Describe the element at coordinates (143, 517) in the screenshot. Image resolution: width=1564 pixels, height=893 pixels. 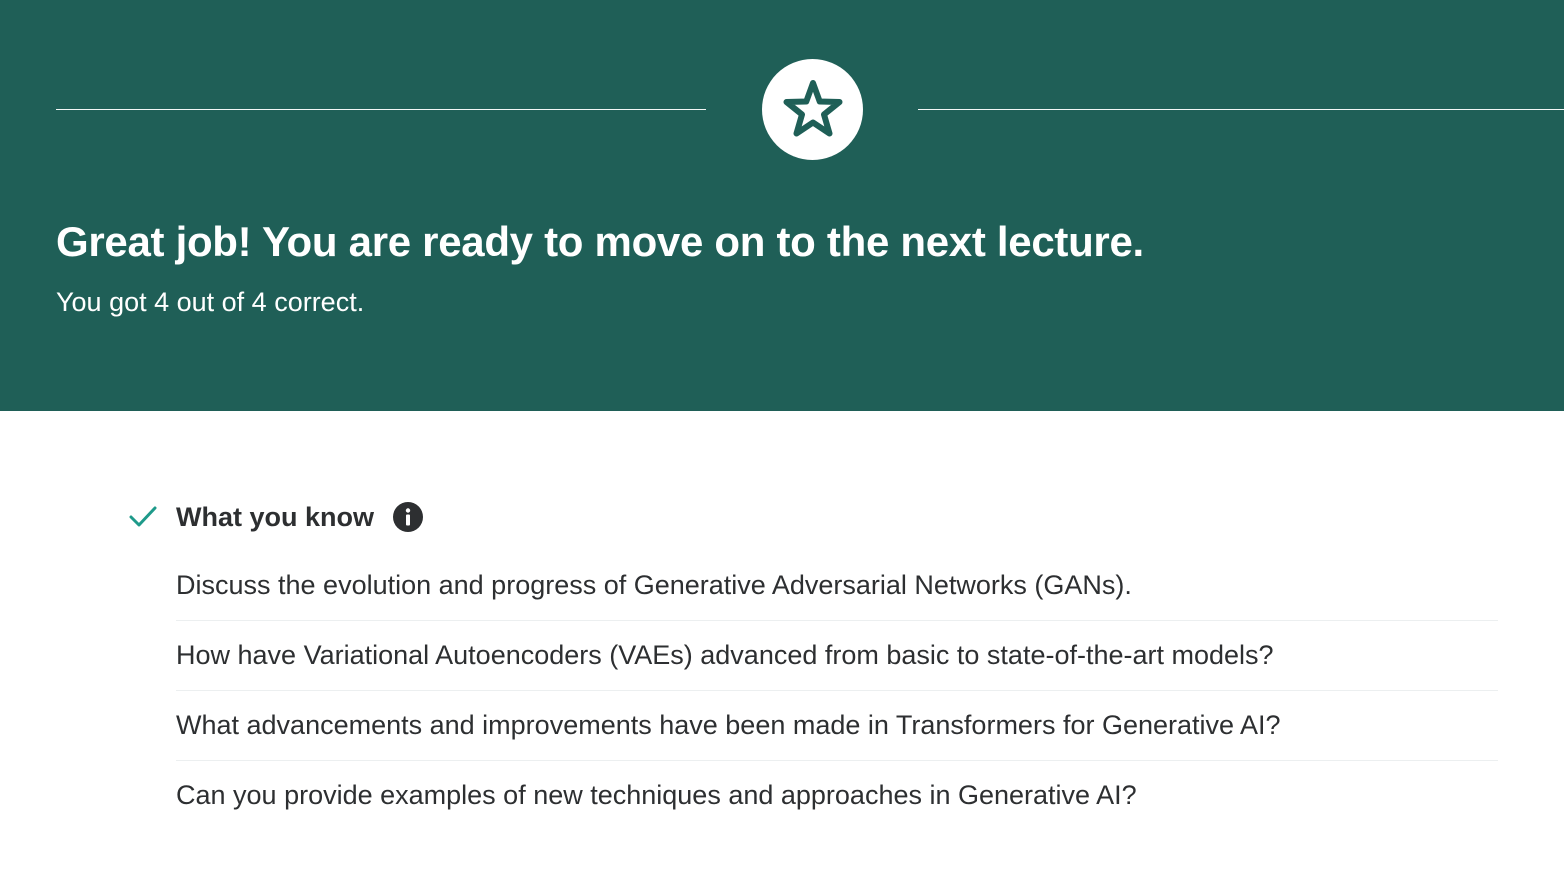
I see `checkmark-icon` at that location.